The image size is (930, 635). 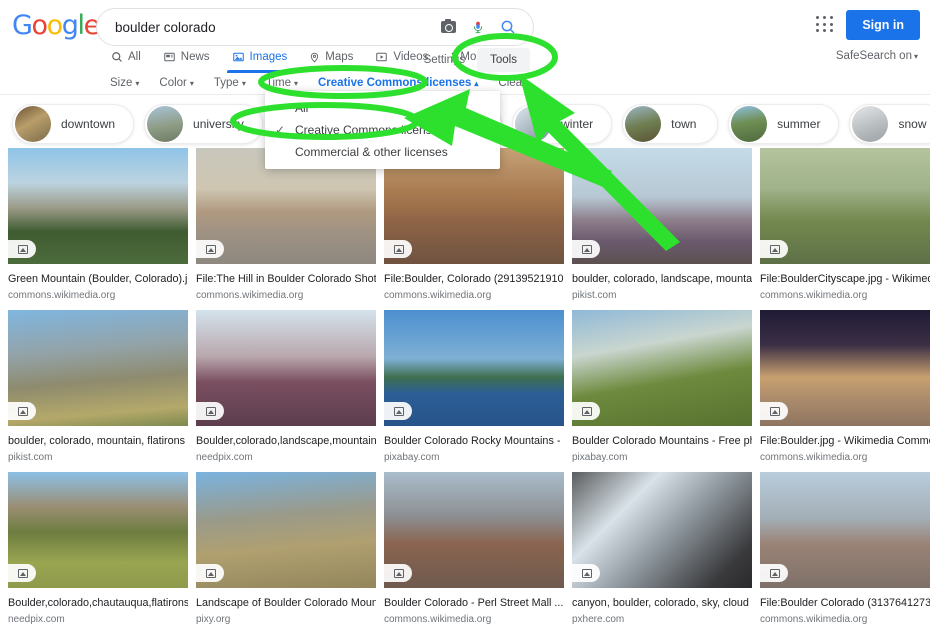 I want to click on microphone-icon, so click(x=478, y=27).